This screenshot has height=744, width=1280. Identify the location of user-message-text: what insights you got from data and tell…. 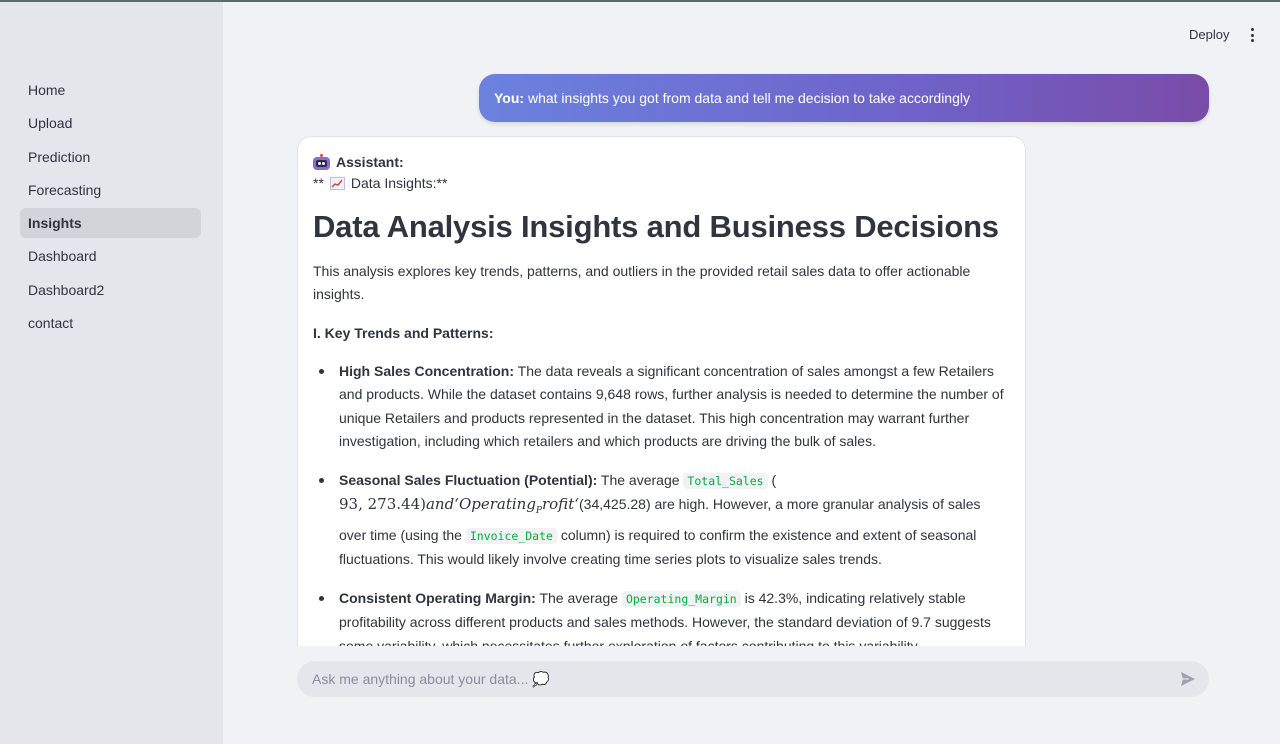
(748, 98).